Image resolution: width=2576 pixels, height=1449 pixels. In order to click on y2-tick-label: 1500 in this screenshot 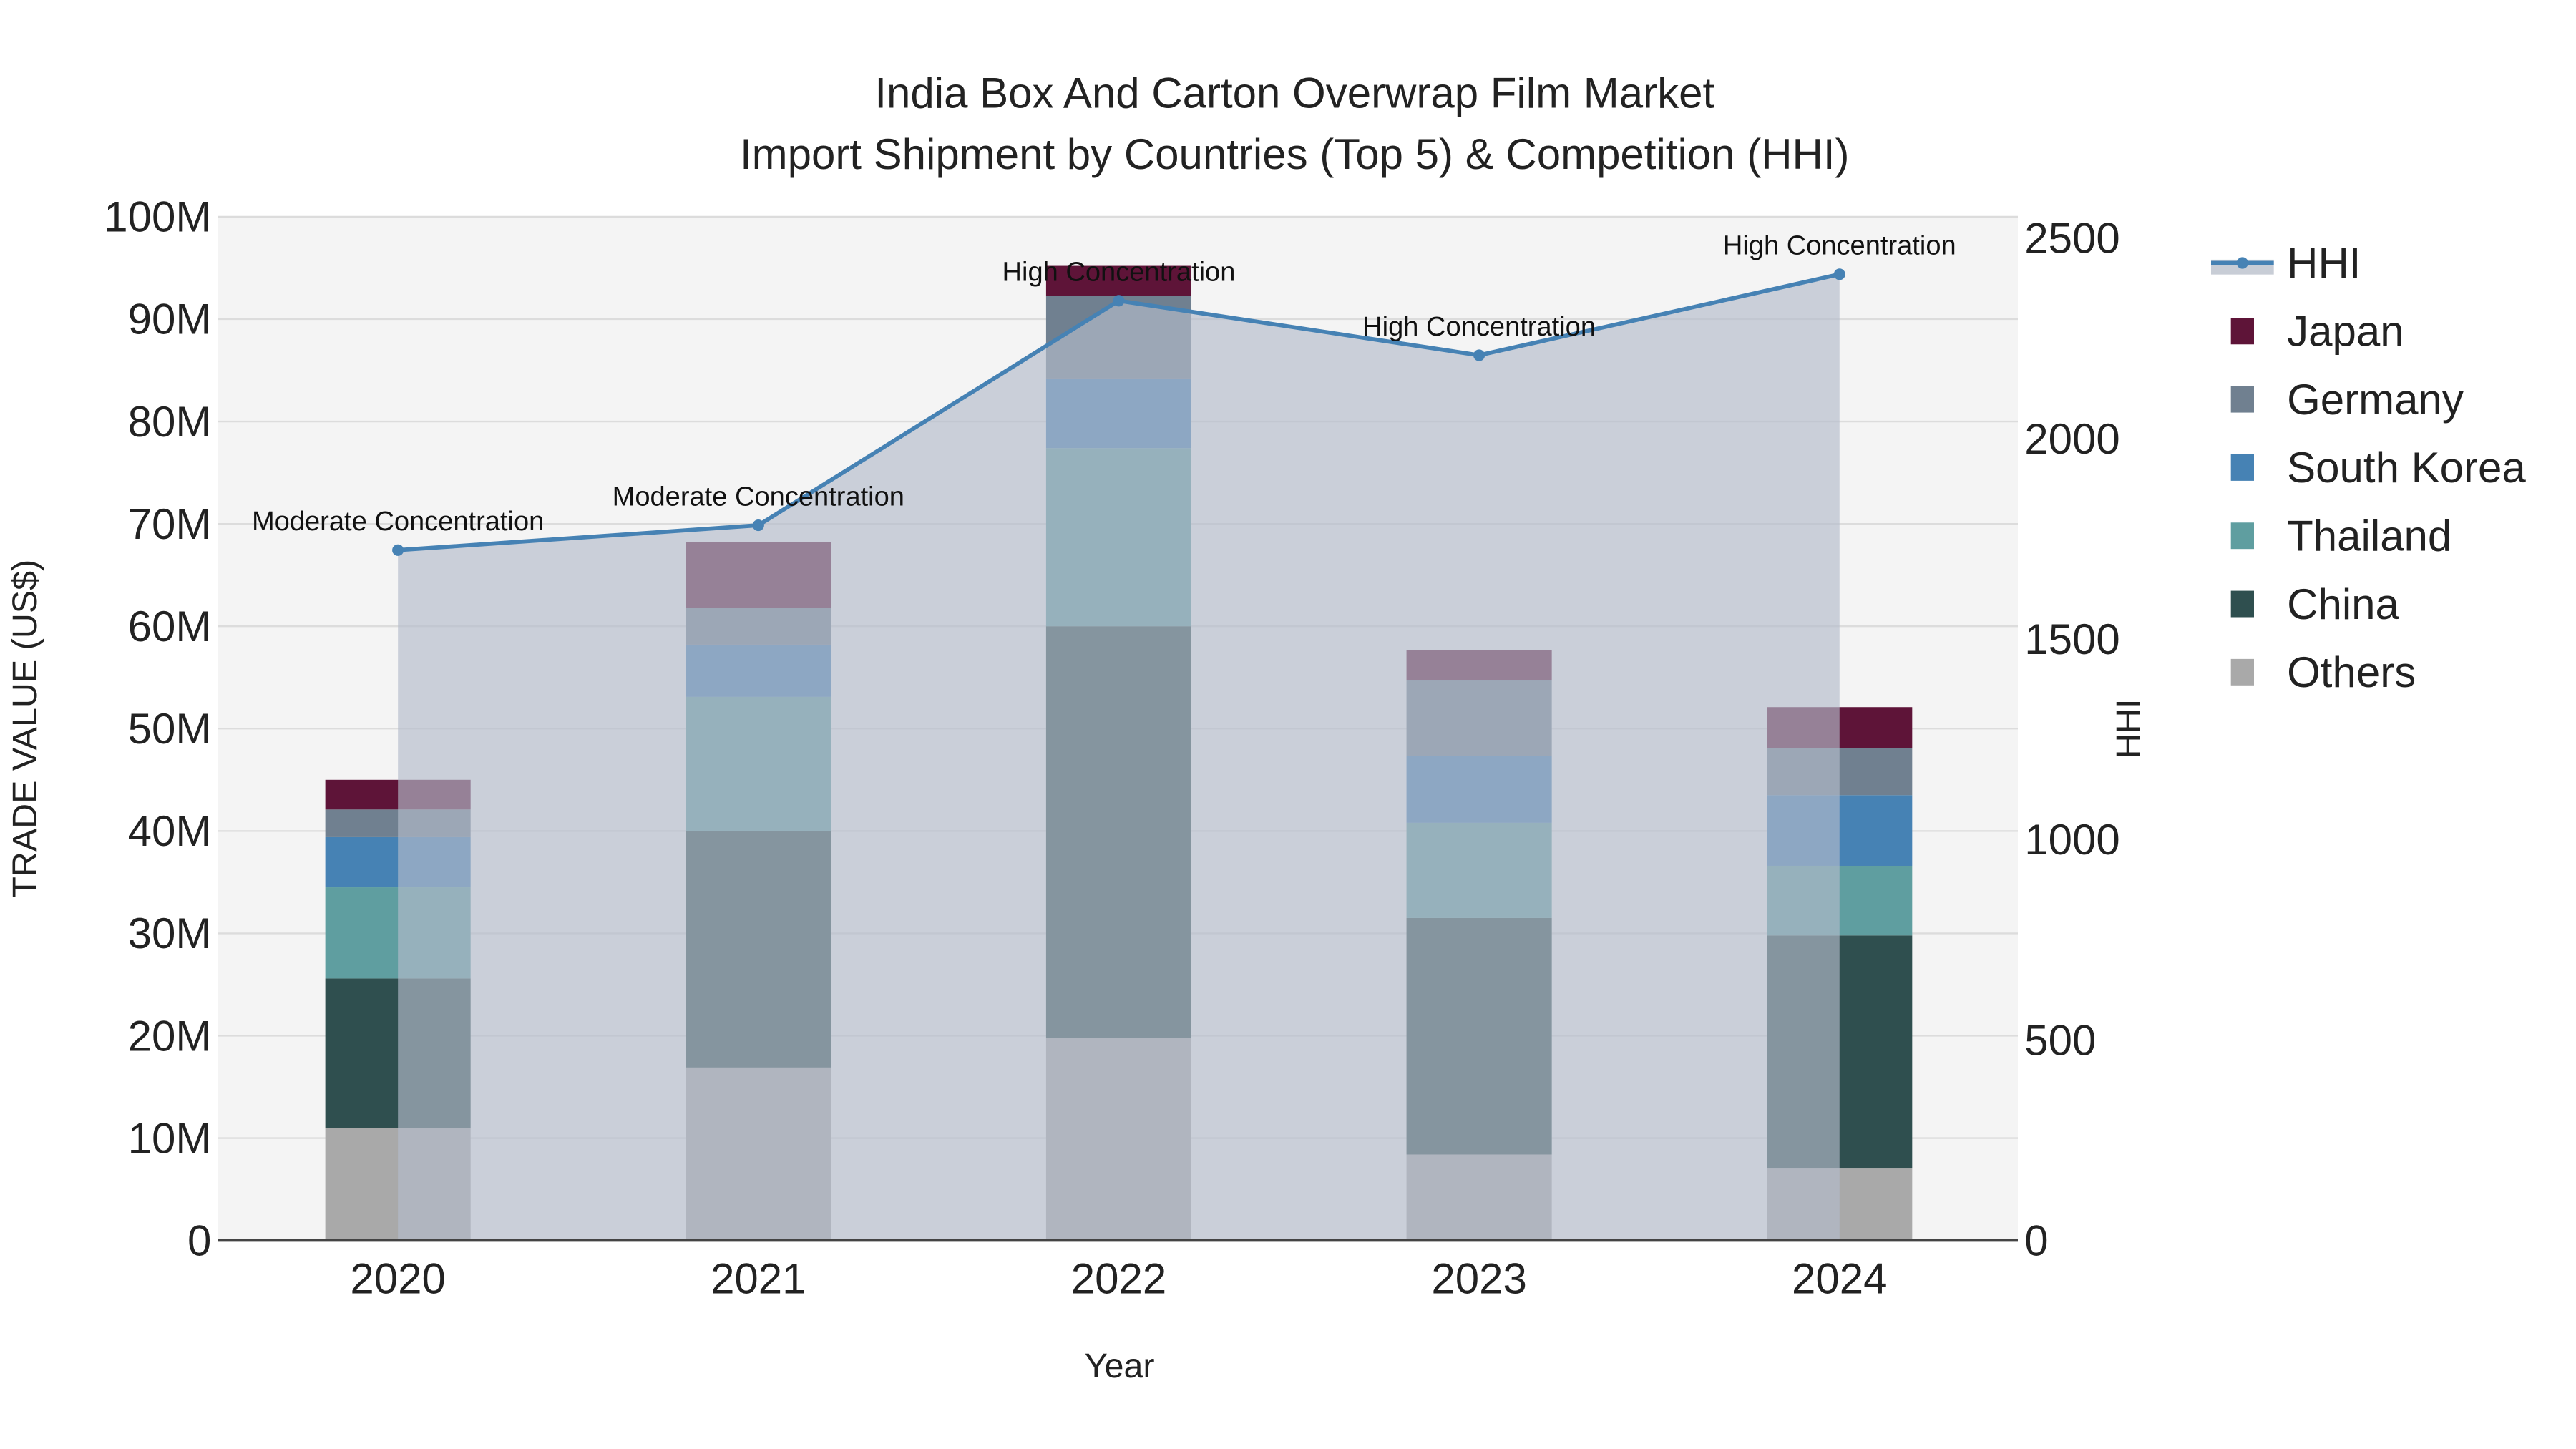, I will do `click(2071, 639)`.